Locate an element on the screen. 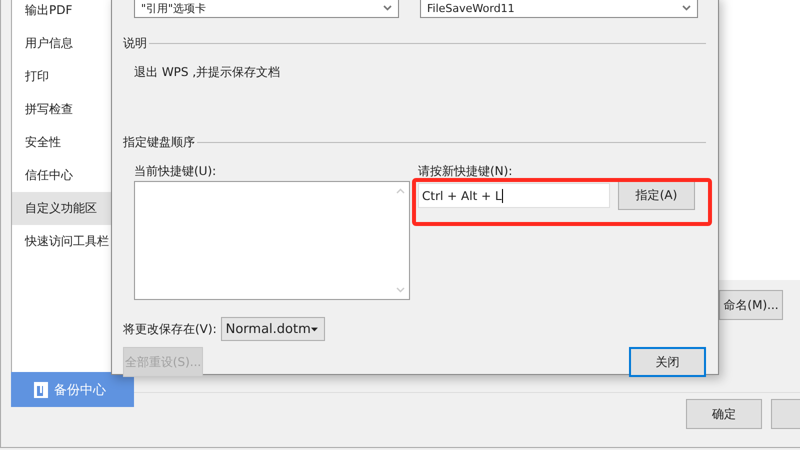  close-button: 关闭 is located at coordinates (667, 362).